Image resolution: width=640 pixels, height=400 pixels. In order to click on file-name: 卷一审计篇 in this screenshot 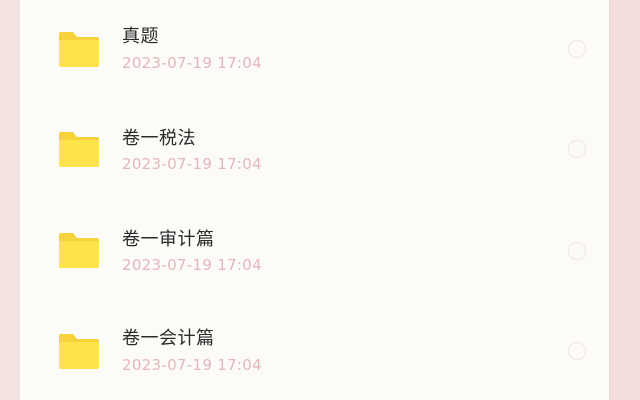, I will do `click(168, 239)`.